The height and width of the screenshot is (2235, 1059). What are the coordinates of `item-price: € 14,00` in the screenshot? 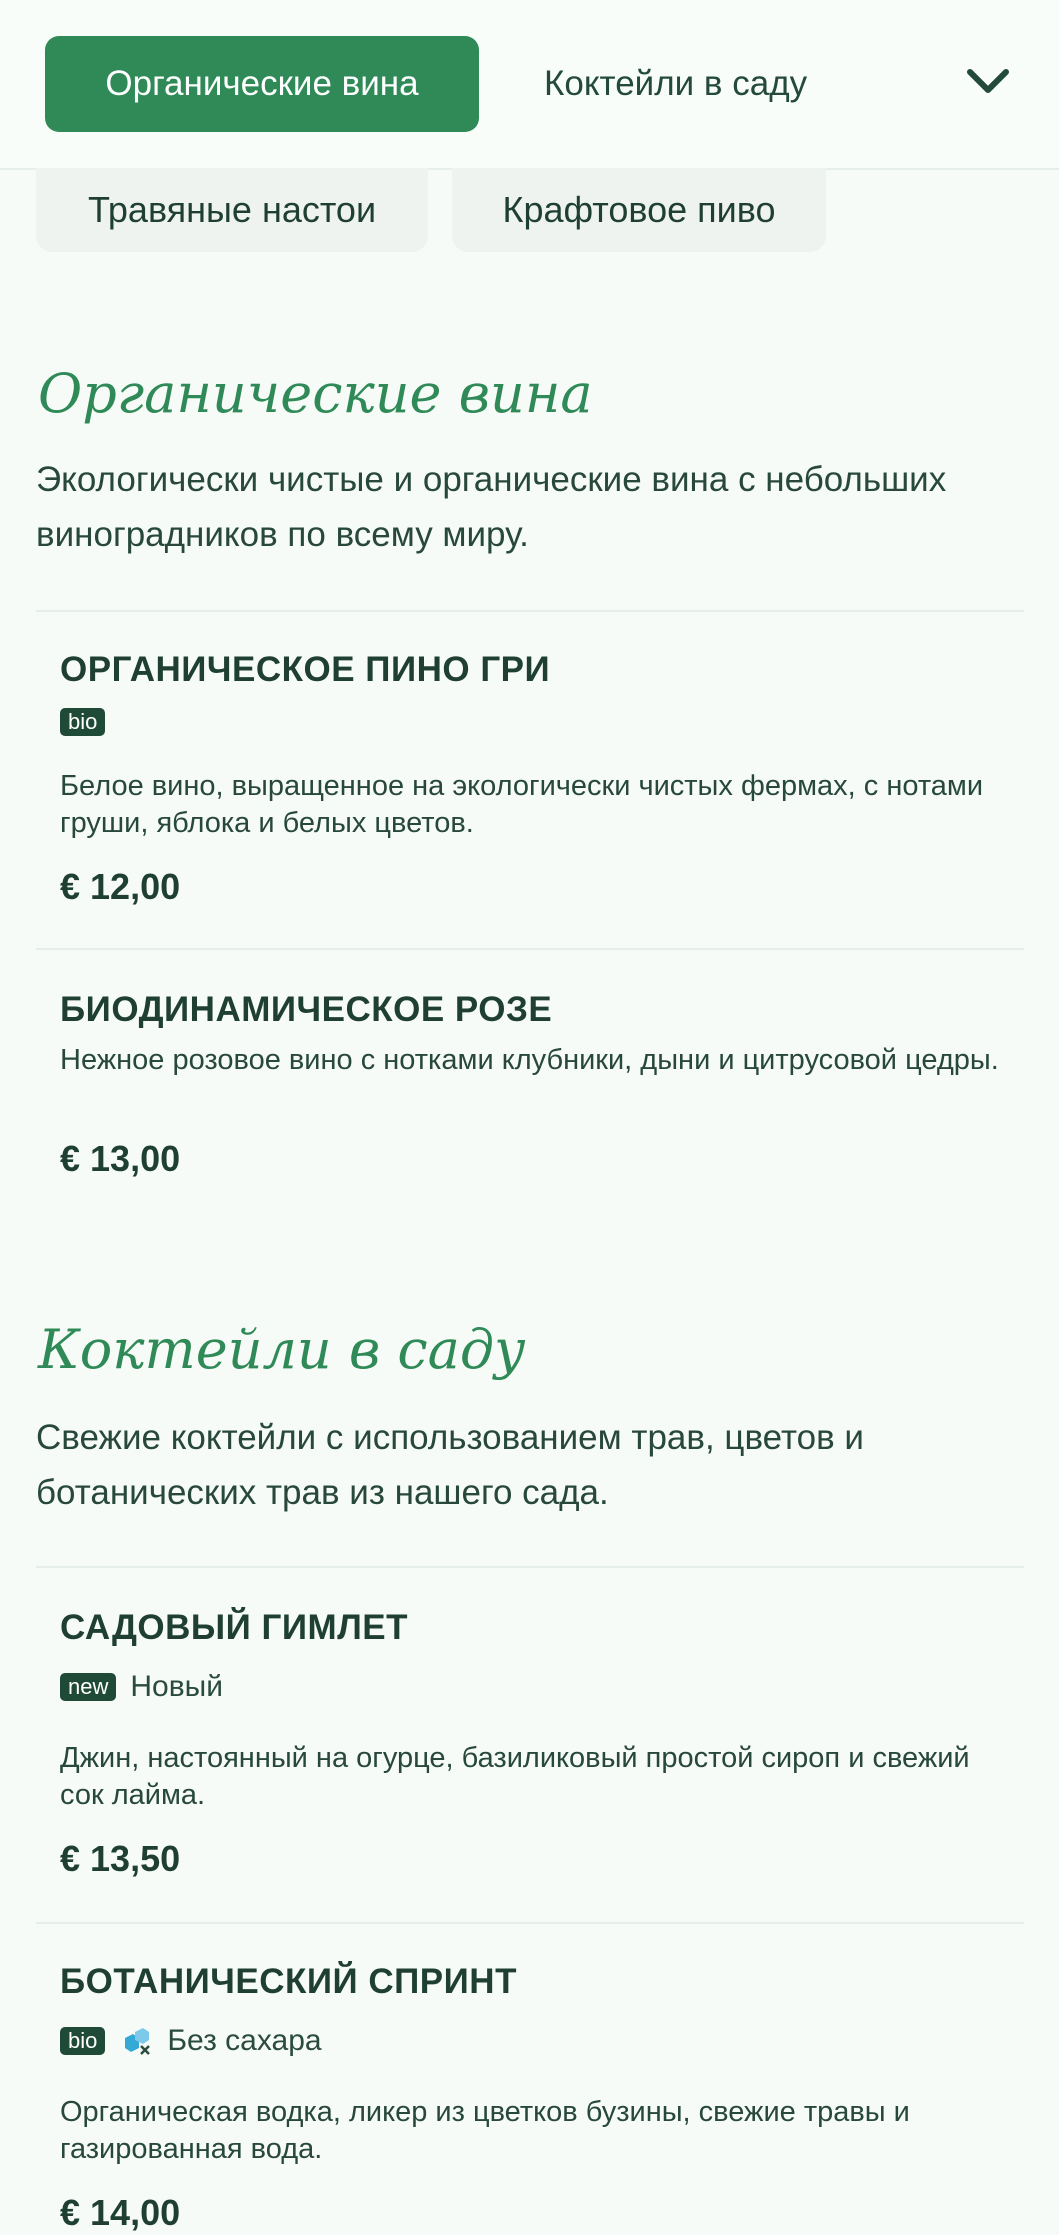 It's located at (120, 2212).